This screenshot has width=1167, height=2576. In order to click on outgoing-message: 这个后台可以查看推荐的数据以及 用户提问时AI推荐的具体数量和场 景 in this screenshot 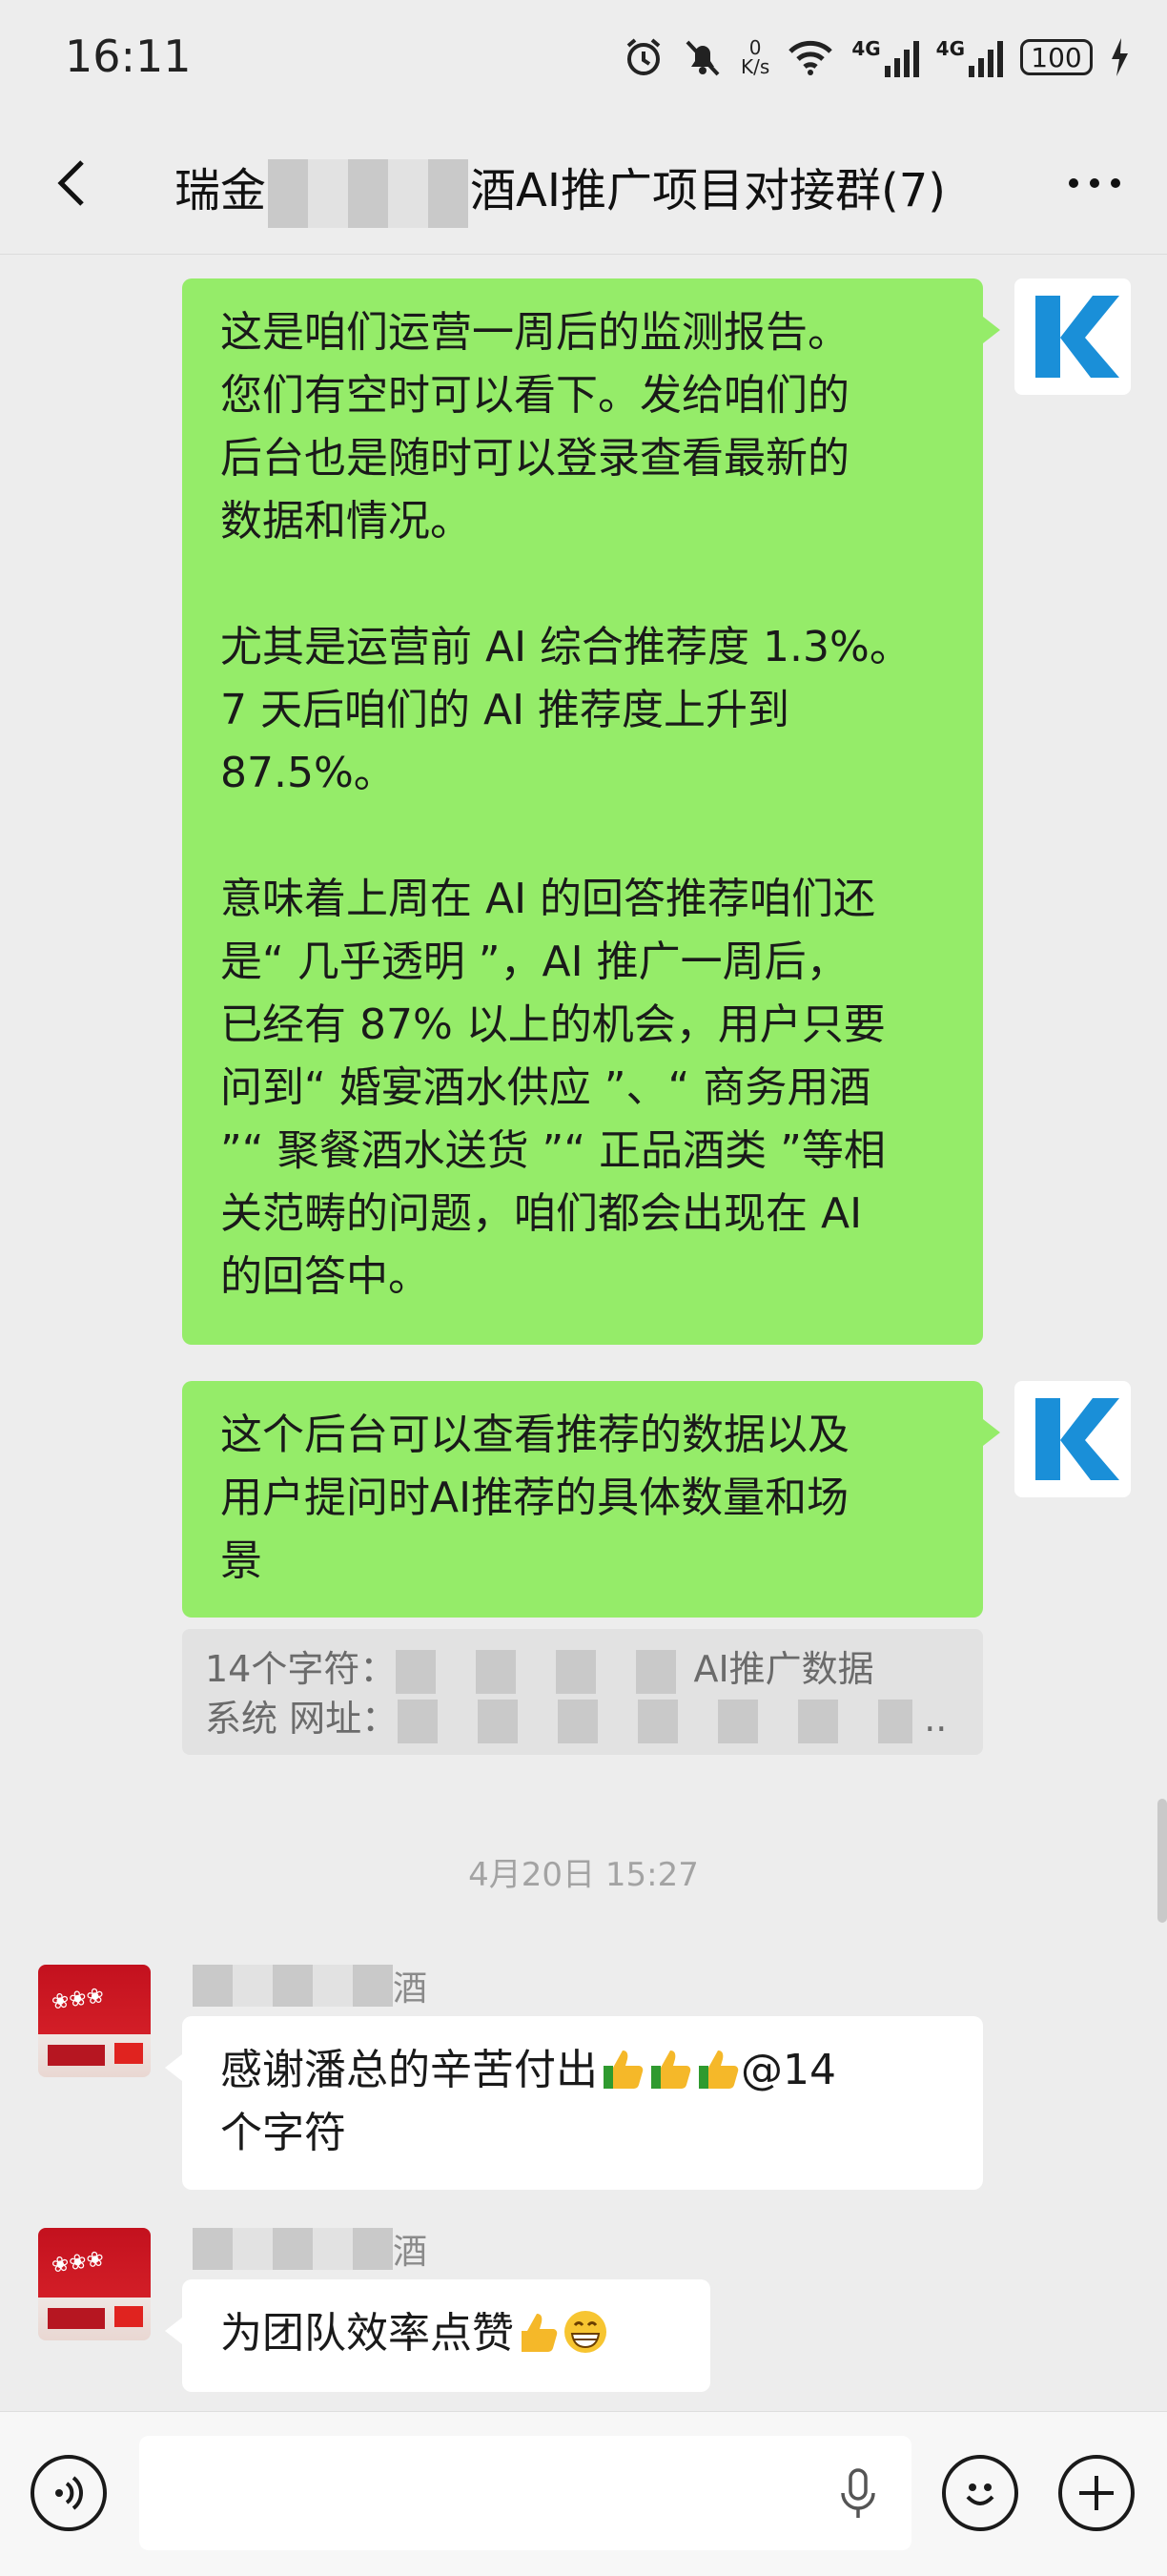, I will do `click(591, 1499)`.